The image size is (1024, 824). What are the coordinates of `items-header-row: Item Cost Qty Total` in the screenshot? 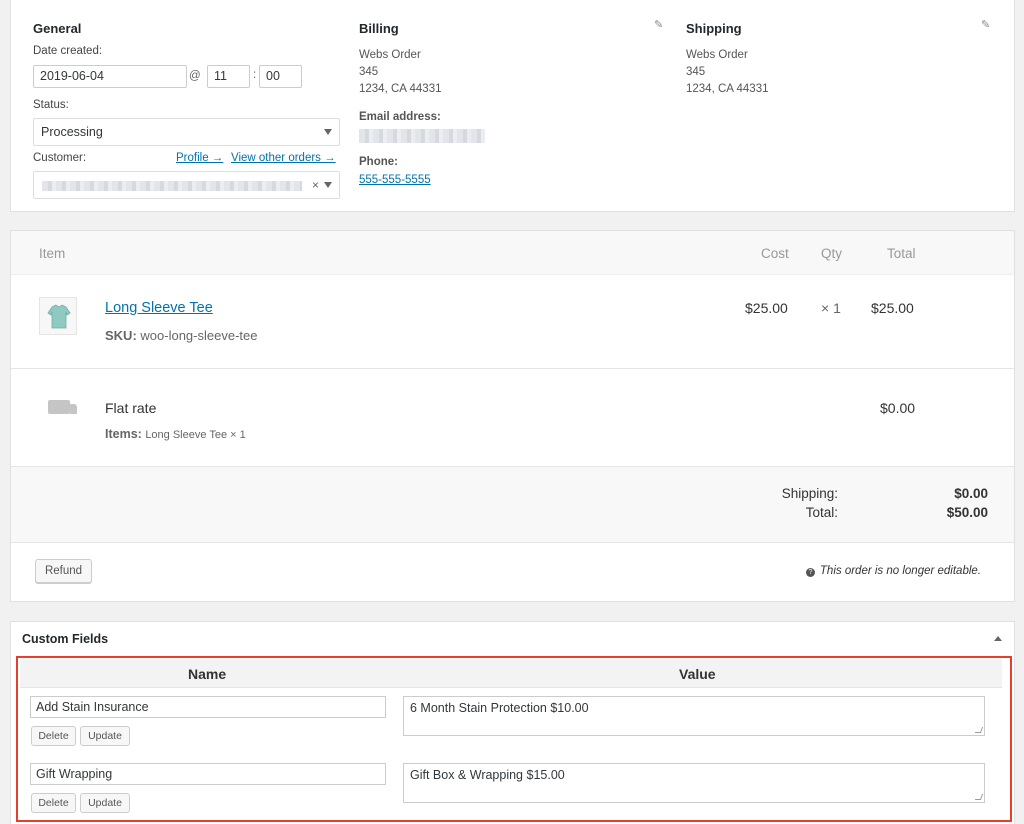 It's located at (512, 253).